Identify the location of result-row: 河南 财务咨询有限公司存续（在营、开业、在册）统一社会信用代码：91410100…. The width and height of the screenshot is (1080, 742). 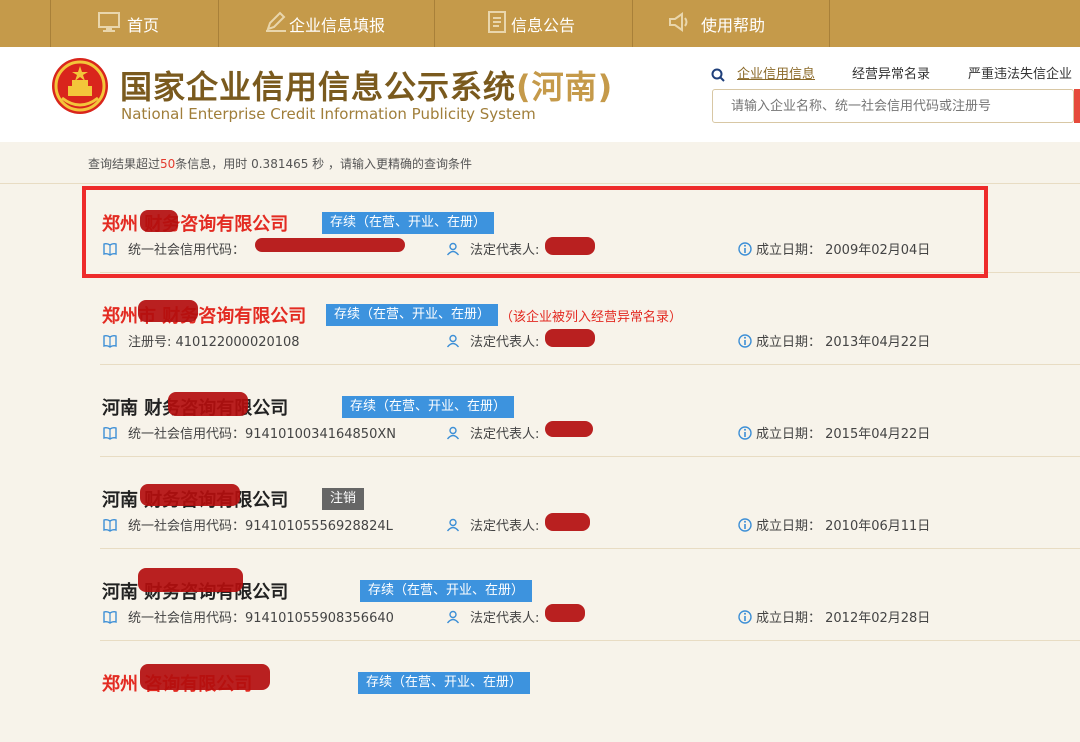
(590, 420).